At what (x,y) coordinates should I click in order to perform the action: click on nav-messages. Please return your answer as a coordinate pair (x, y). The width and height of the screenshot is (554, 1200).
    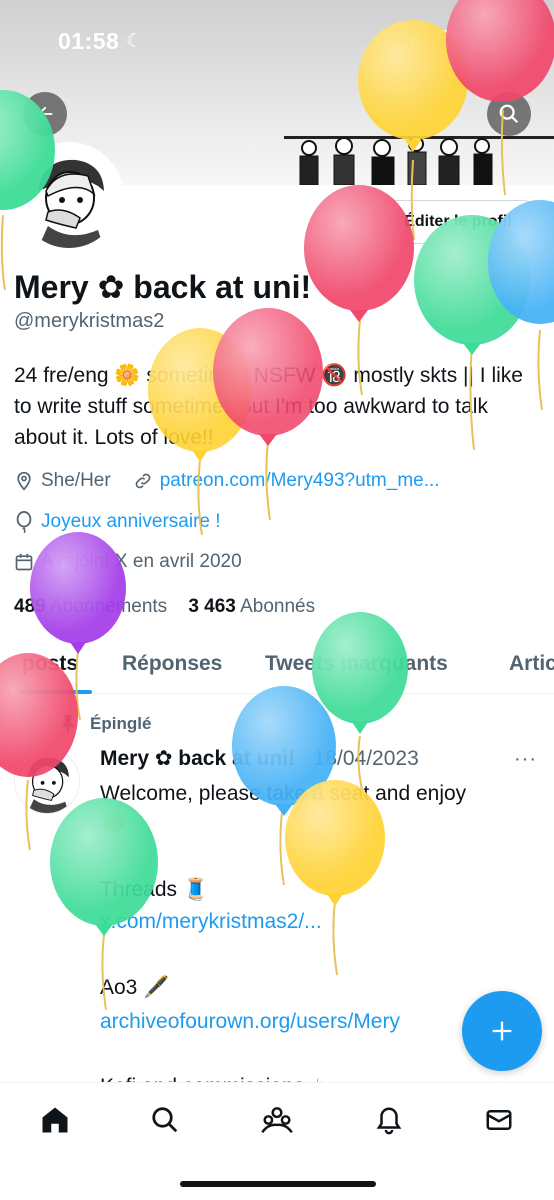
    Looking at the image, I should click on (499, 1120).